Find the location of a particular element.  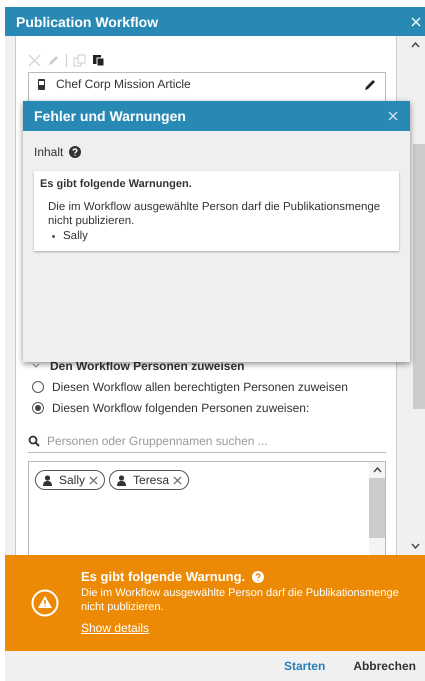

person-tag: Teresa is located at coordinates (149, 480).